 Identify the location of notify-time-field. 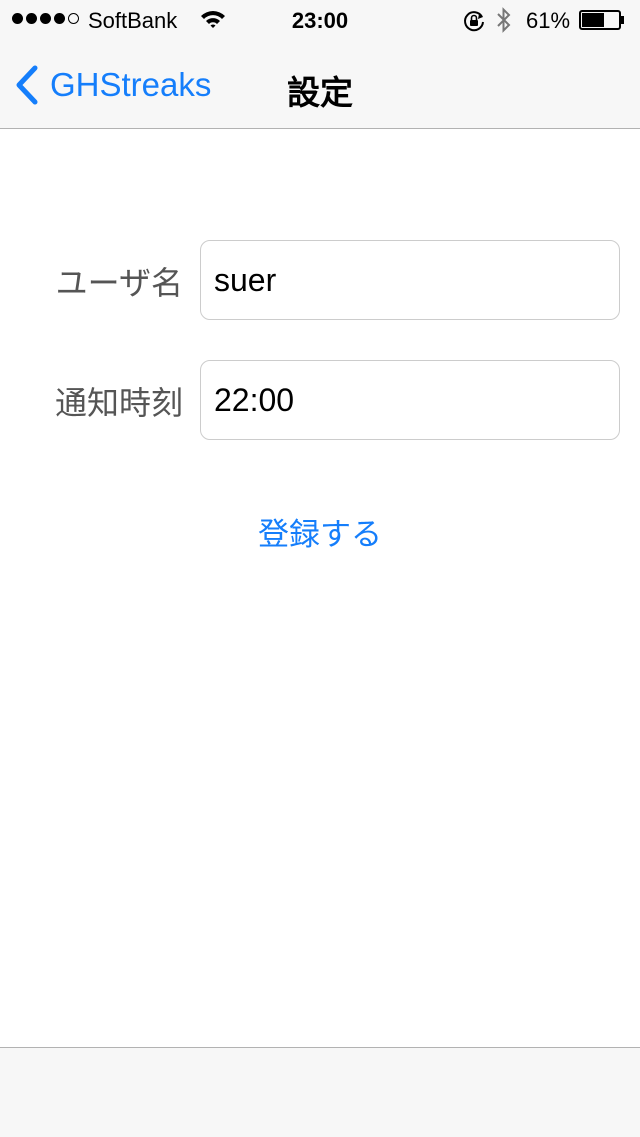
(410, 400).